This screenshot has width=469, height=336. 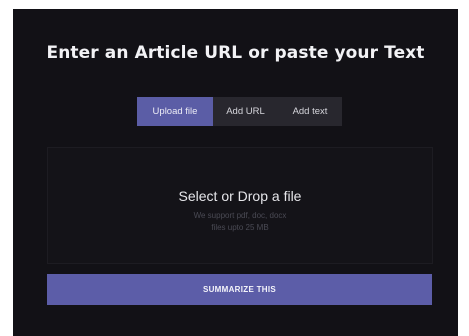 What do you see at coordinates (245, 111) in the screenshot?
I see `tab-add-url: Add URL` at bounding box center [245, 111].